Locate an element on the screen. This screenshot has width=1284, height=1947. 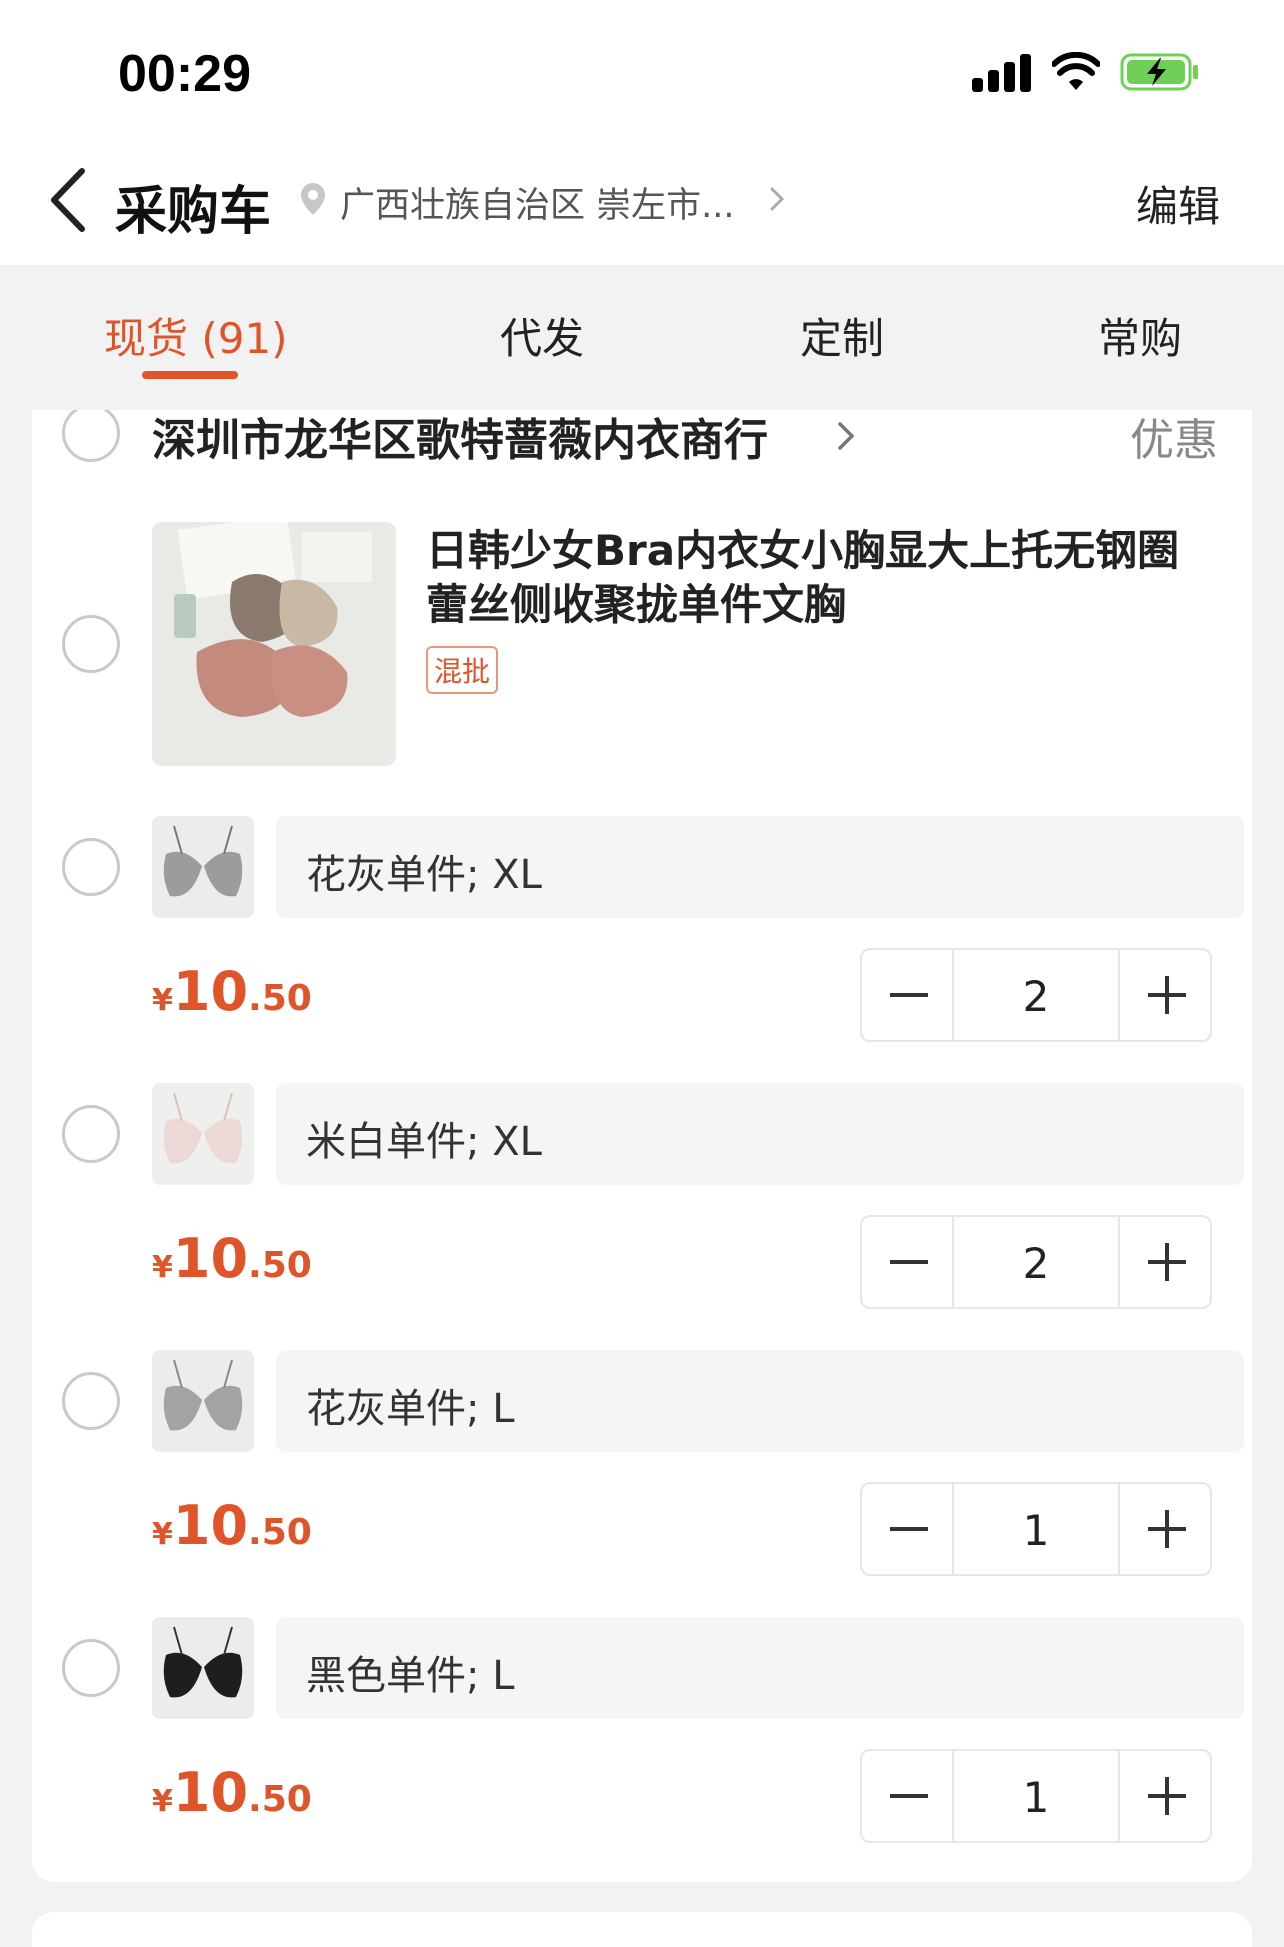
sku-spec-selector: 花灰单件; XL is located at coordinates (760, 867).